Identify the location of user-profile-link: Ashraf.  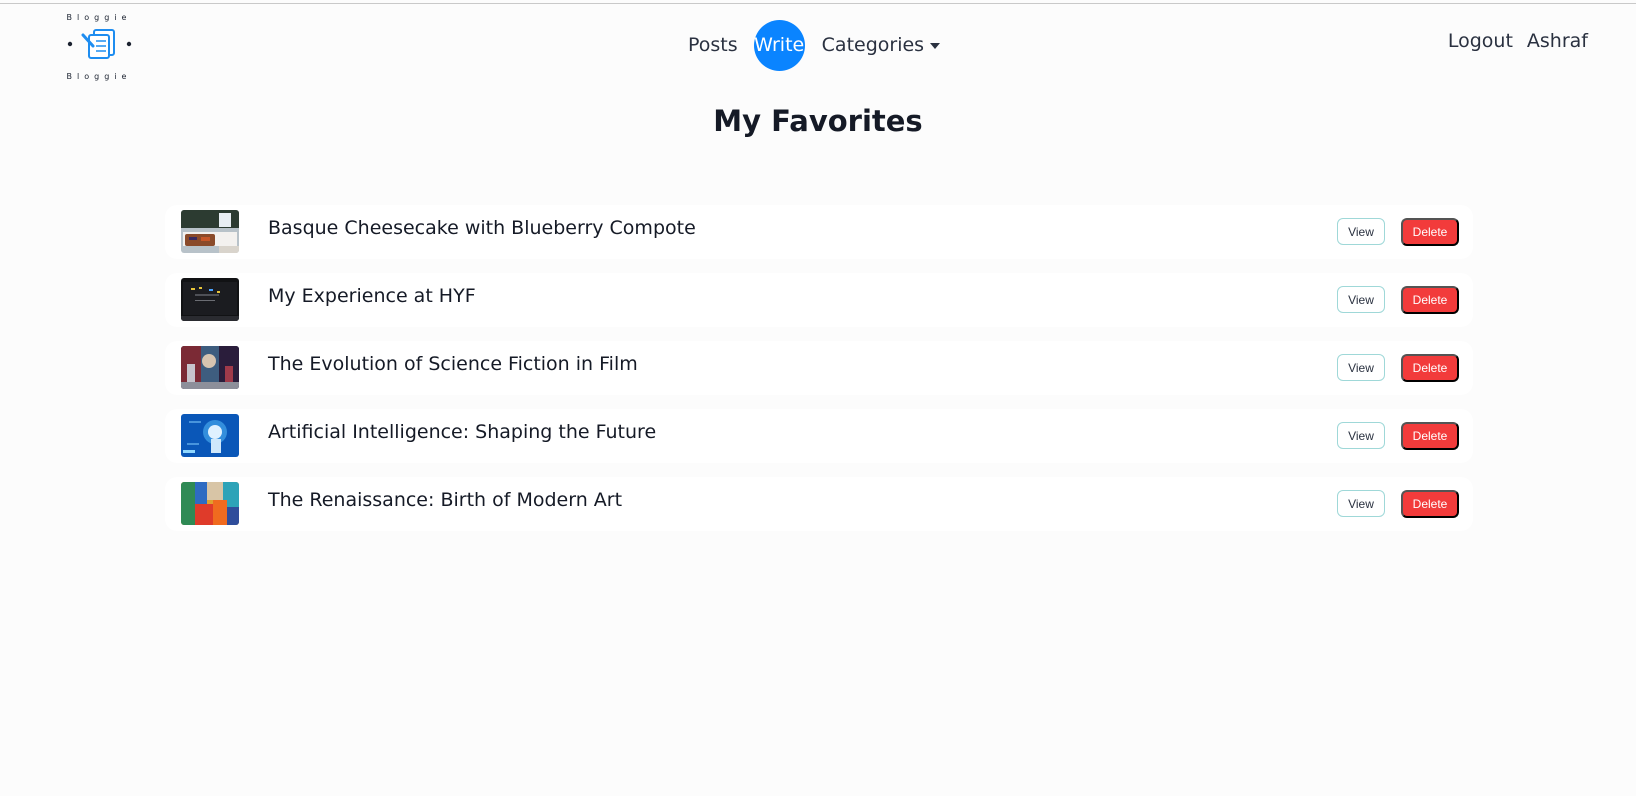
(1557, 41).